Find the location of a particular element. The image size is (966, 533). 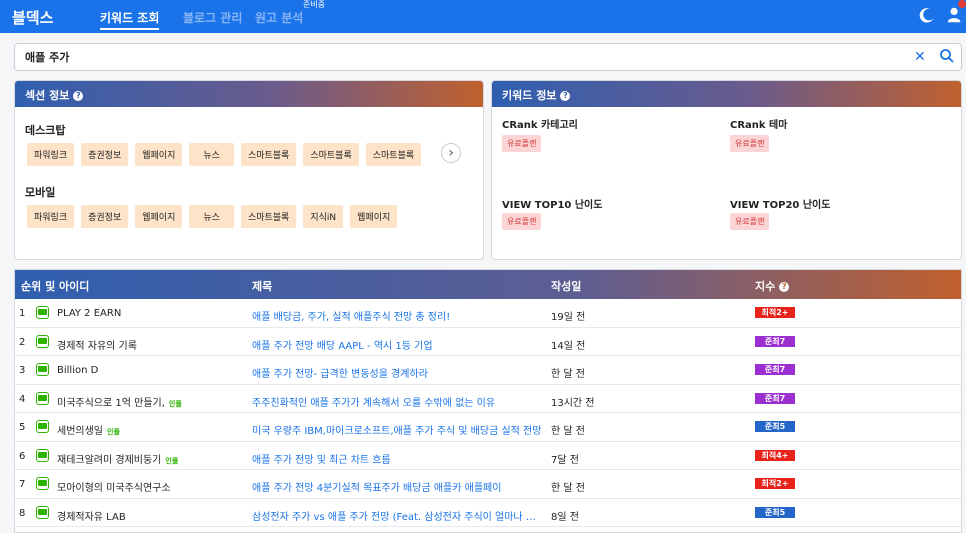

post-title-link: 주주친화적인 애플 주가가 계속해서 오를 수밖에 없는 이유 is located at coordinates (397, 401).